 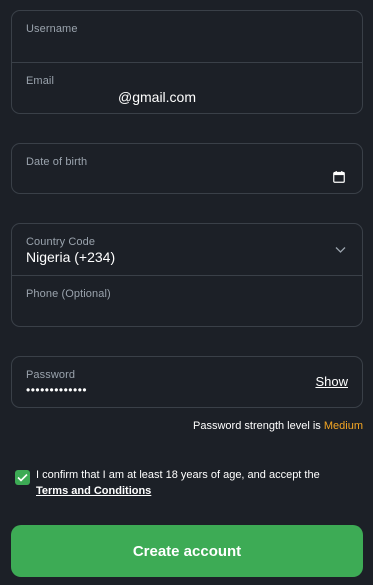 What do you see at coordinates (57, 162) in the screenshot?
I see `dob-label: Date of birth` at bounding box center [57, 162].